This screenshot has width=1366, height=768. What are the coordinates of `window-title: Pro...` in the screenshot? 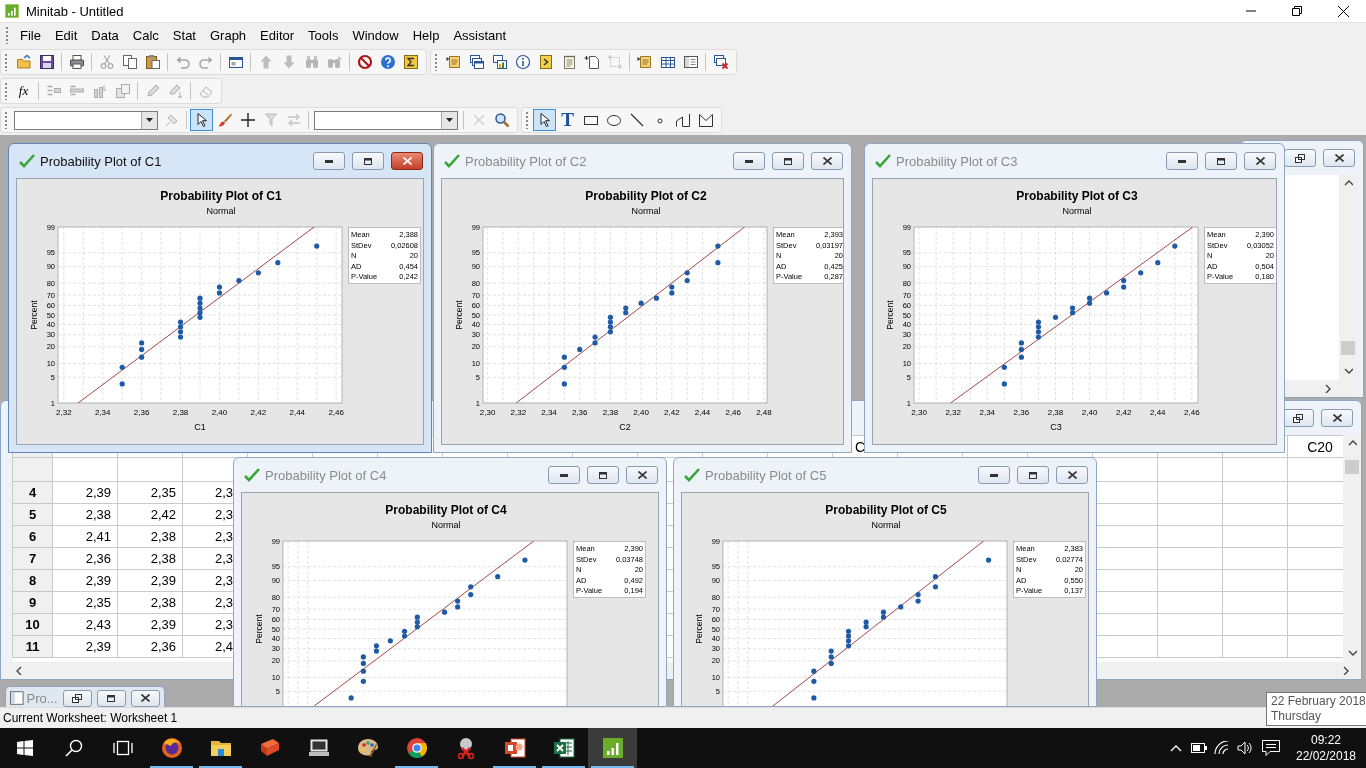 It's located at (42, 698).